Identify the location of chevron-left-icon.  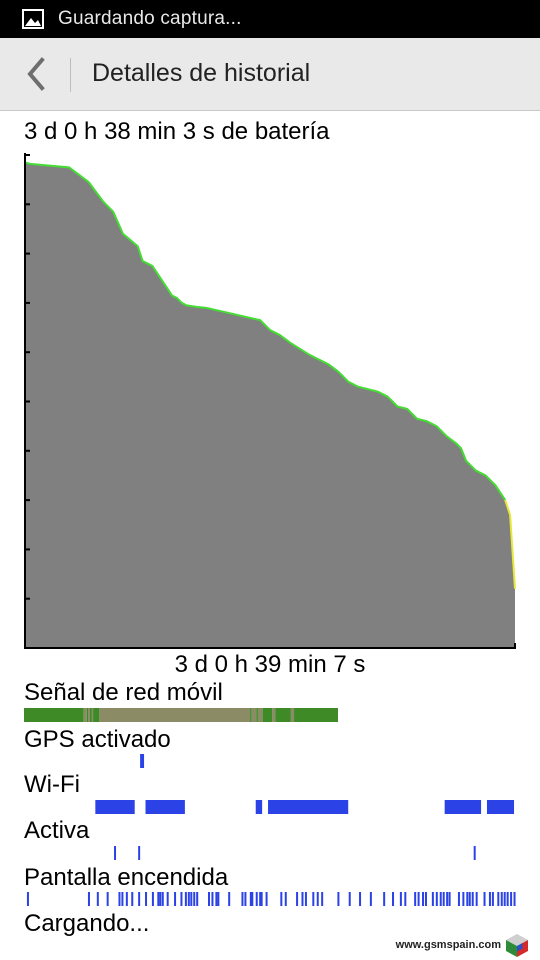
(36, 74).